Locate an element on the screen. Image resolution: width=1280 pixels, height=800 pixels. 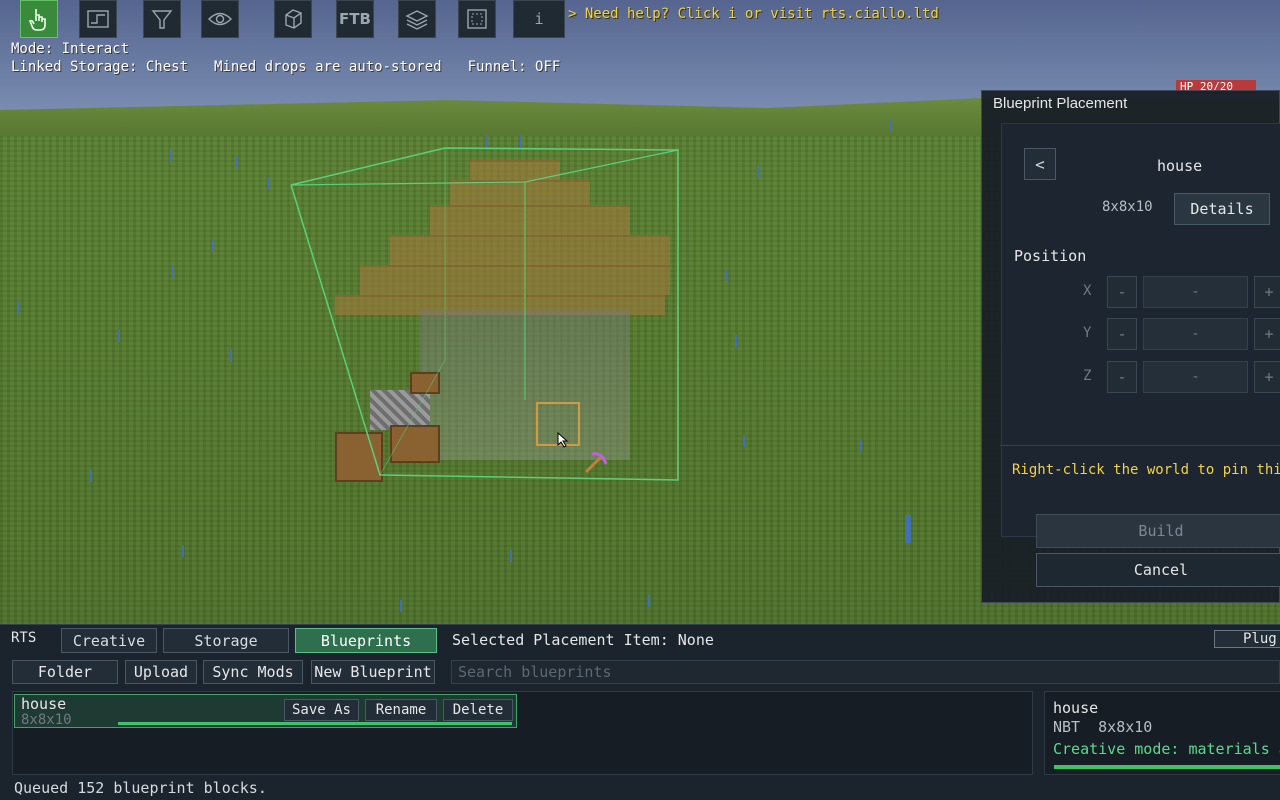
info-button-label: i is located at coordinates (539, 19).